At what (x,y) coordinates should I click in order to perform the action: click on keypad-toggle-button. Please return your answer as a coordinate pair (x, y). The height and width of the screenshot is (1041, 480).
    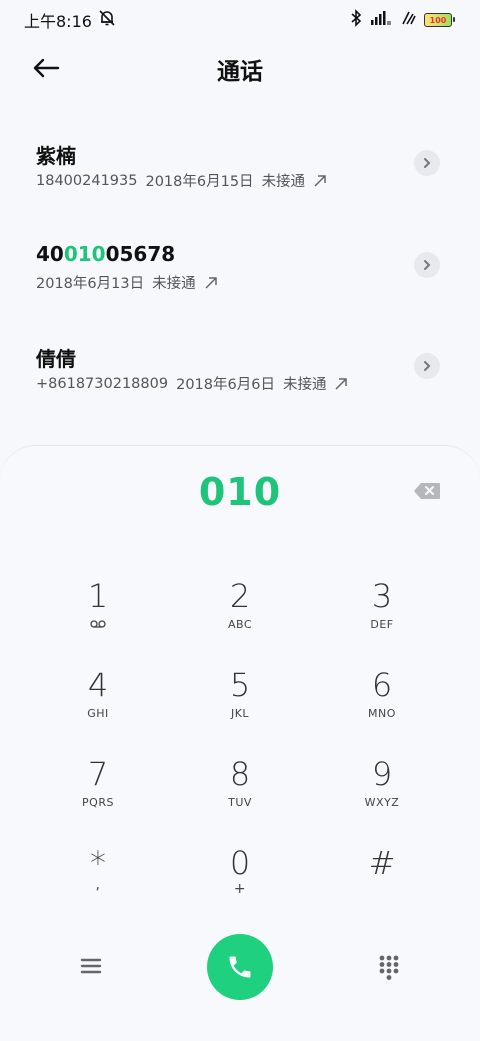
    Looking at the image, I should click on (389, 967).